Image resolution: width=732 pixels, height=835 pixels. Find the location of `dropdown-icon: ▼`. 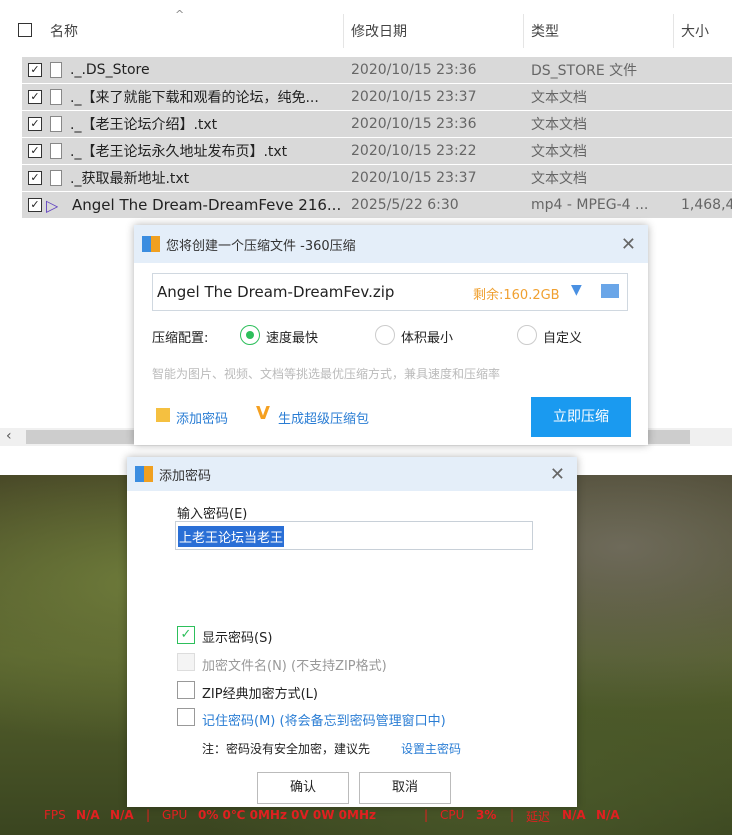

dropdown-icon: ▼ is located at coordinates (576, 290).